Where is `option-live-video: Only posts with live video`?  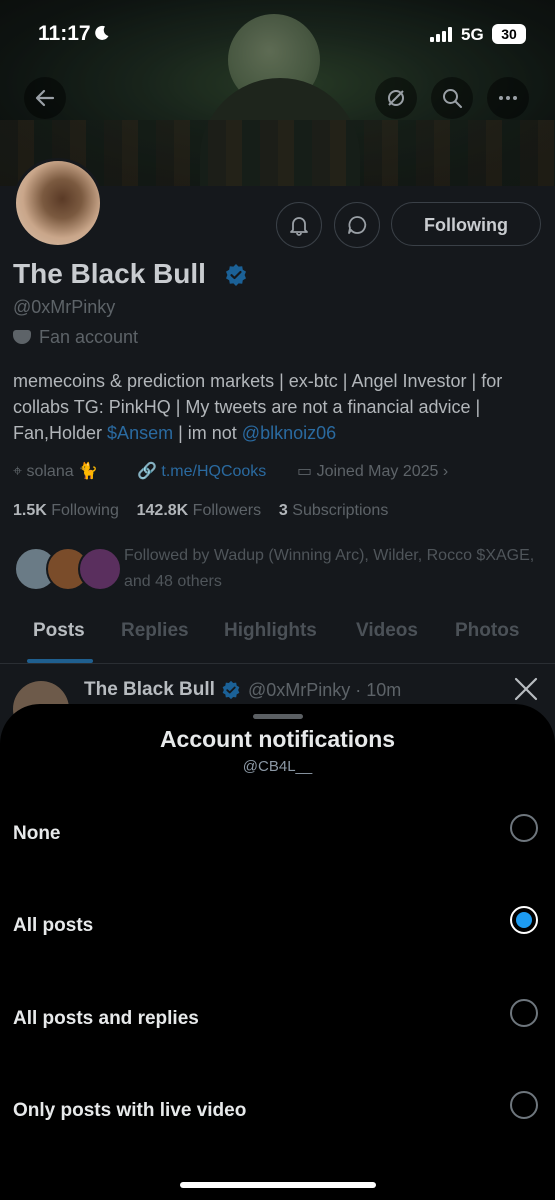
option-live-video: Only posts with live video is located at coordinates (277, 1113).